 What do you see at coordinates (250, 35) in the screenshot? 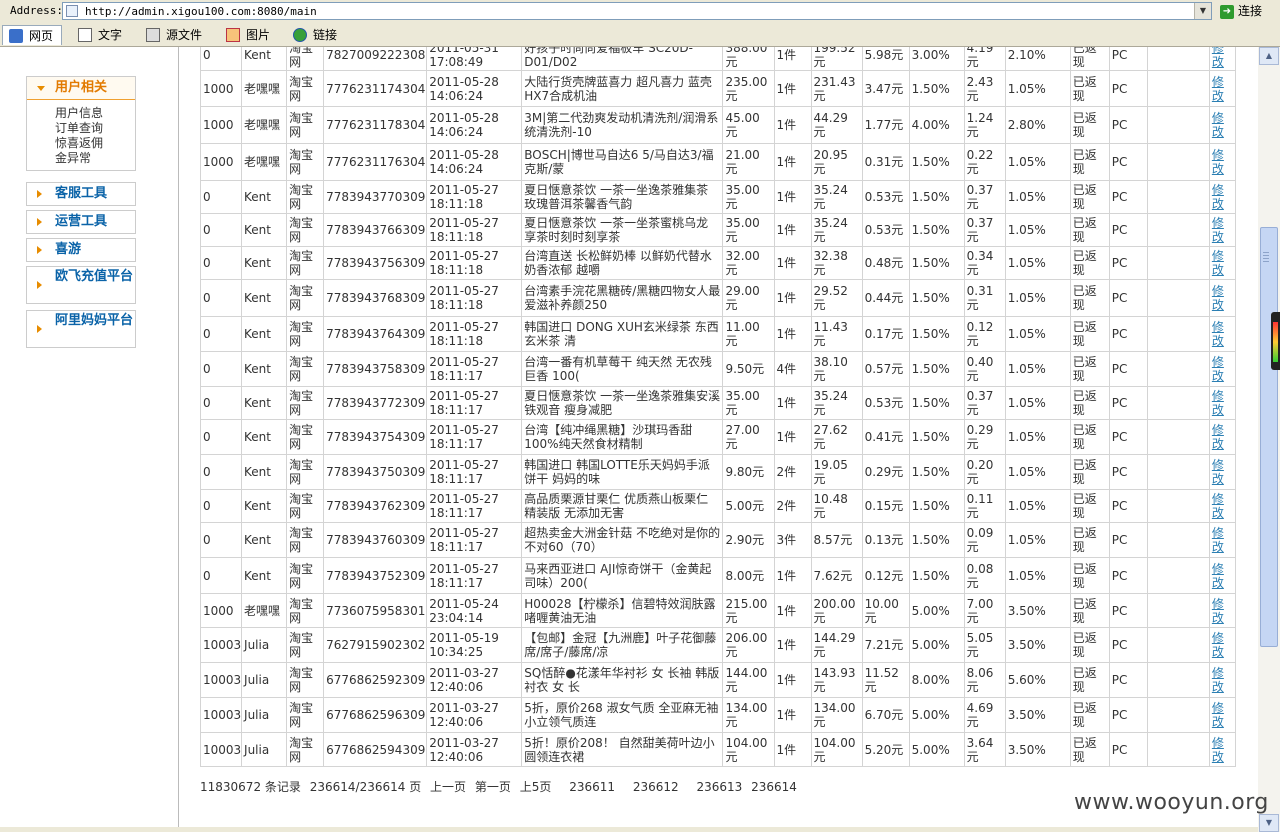
I see `tab-images: 图片` at bounding box center [250, 35].